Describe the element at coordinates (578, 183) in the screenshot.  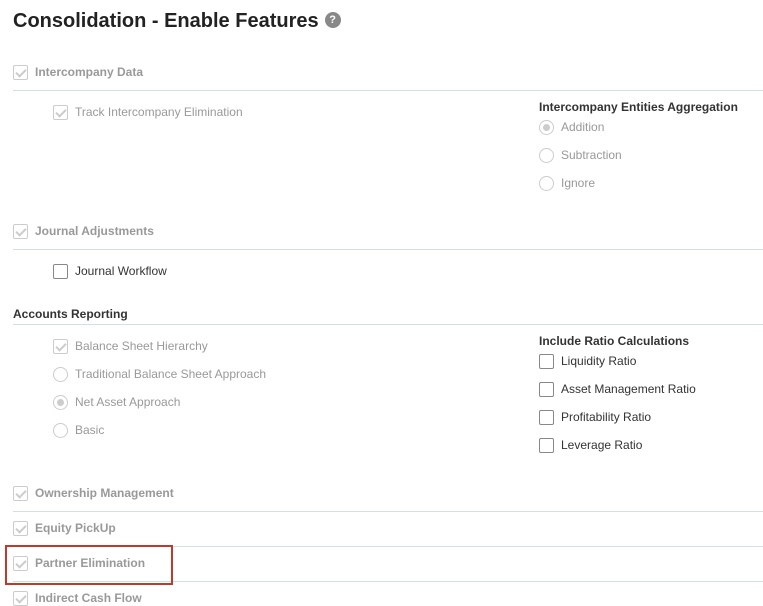
I see `label: Ignore` at that location.